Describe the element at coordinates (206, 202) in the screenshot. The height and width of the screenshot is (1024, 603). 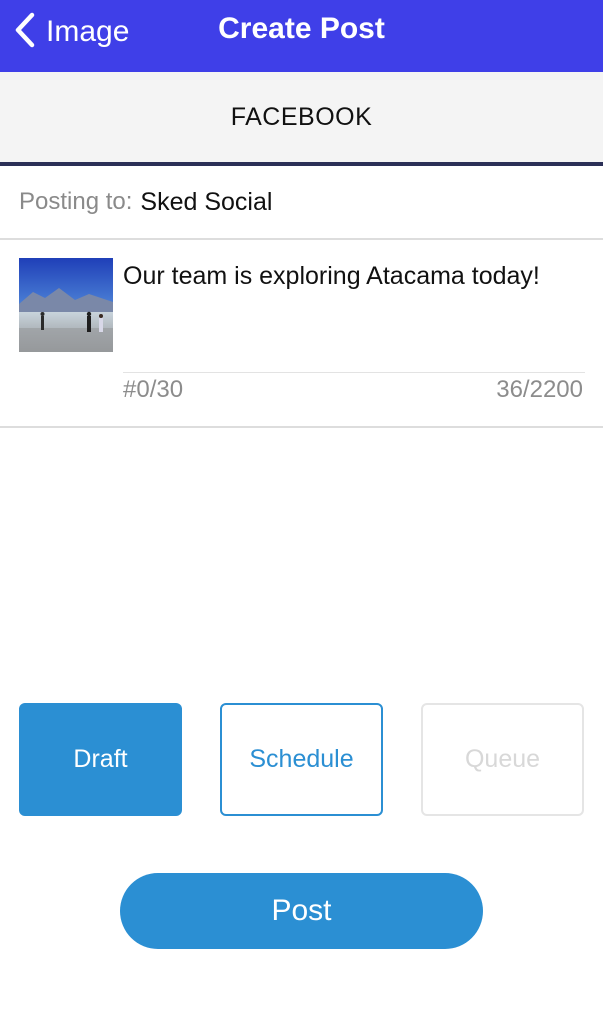
I see `posting-account-name: Sked Social` at that location.